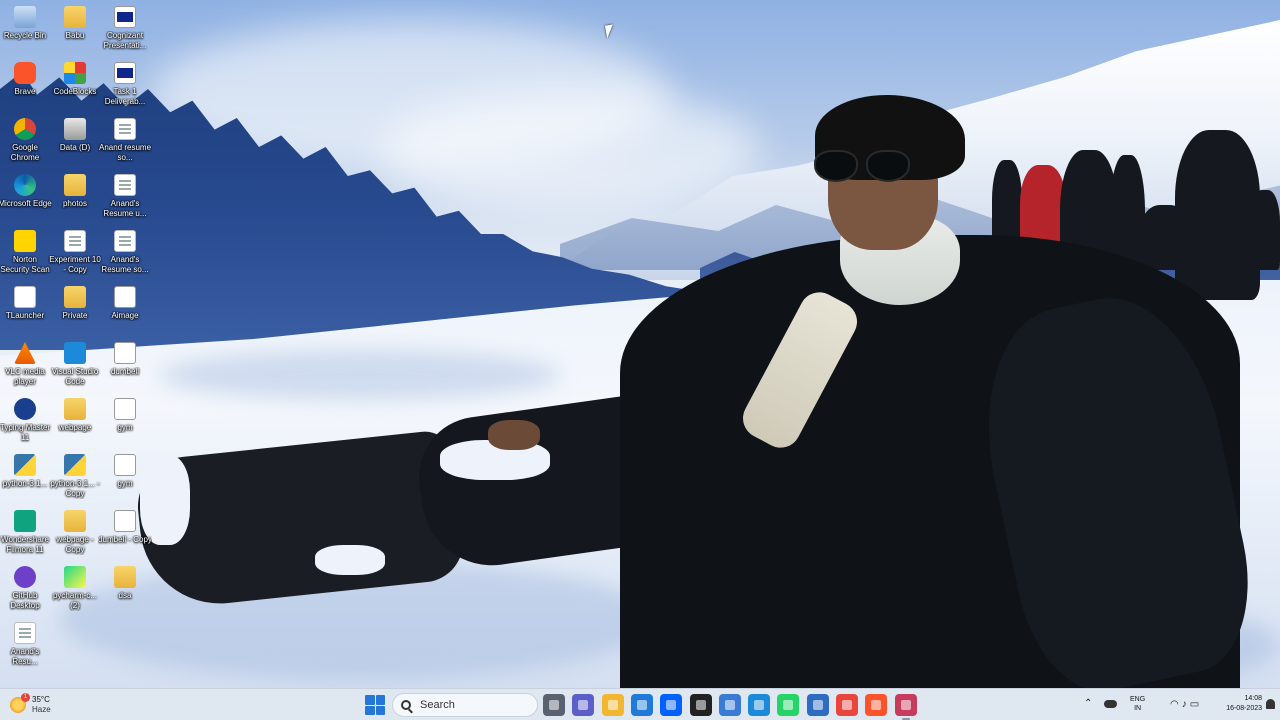 The height and width of the screenshot is (720, 1280). I want to click on desktop-icon-label: Visual Studio Code, so click(75, 376).